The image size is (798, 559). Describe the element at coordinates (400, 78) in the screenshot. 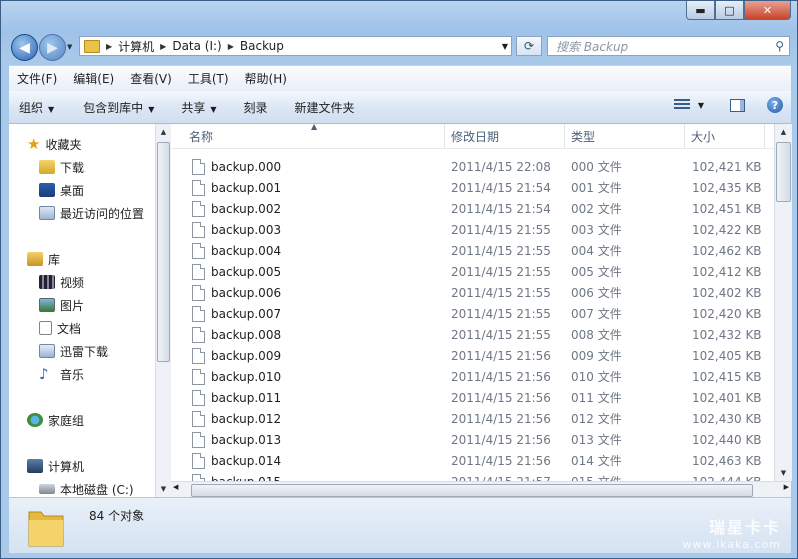

I see `menu-bar: 文件(F) 编辑(E) 查看(V) 工具(T) 帮助(H)` at that location.